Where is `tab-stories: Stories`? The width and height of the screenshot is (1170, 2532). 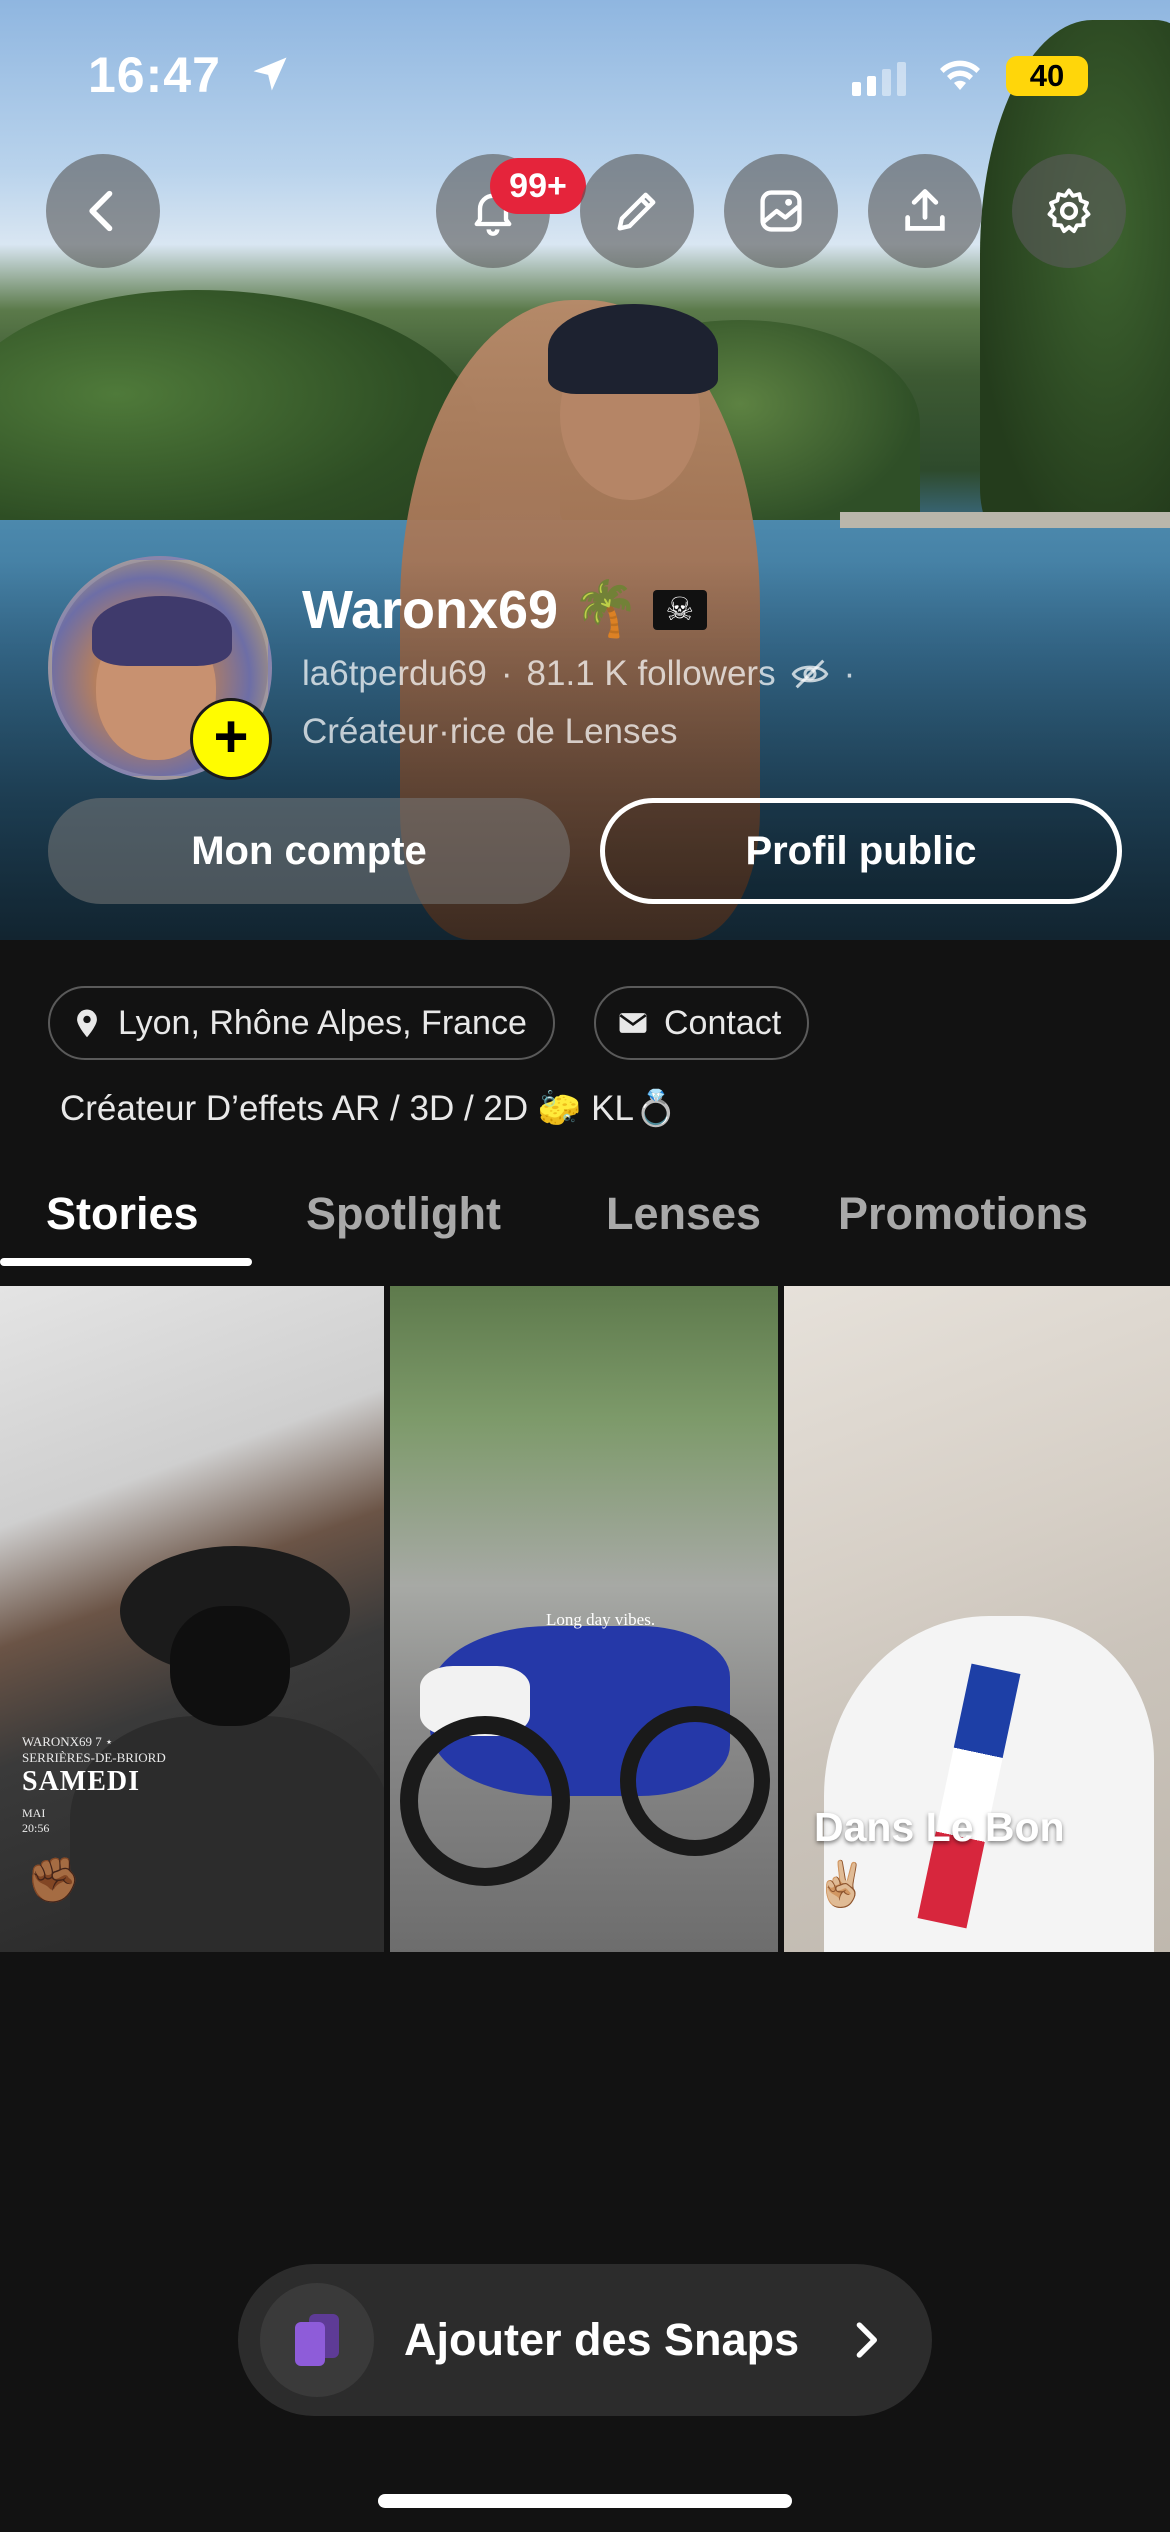
tab-stories: Stories is located at coordinates (122, 1214).